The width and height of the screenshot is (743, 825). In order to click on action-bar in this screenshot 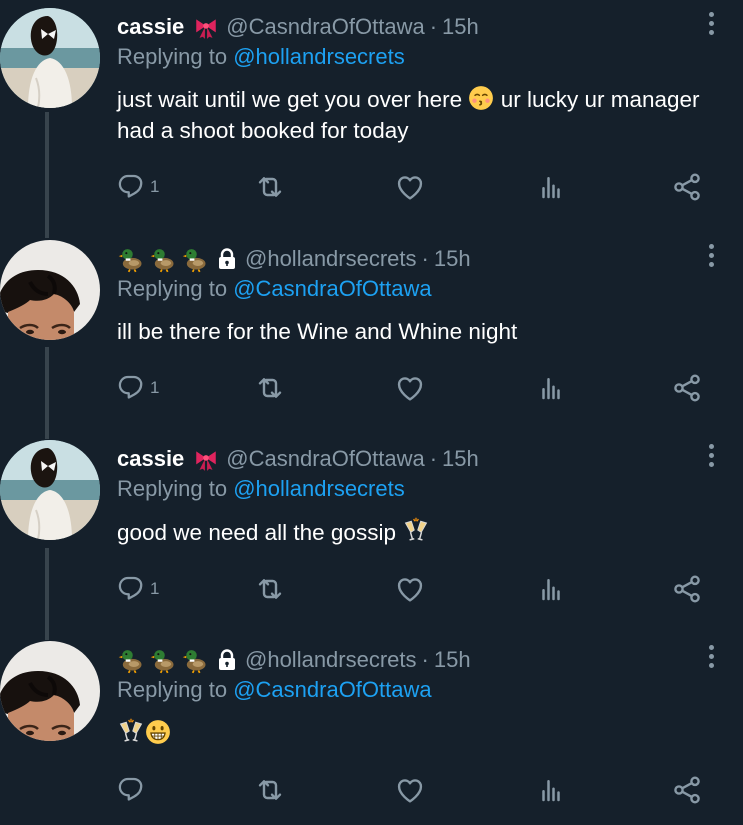, I will do `click(371, 790)`.